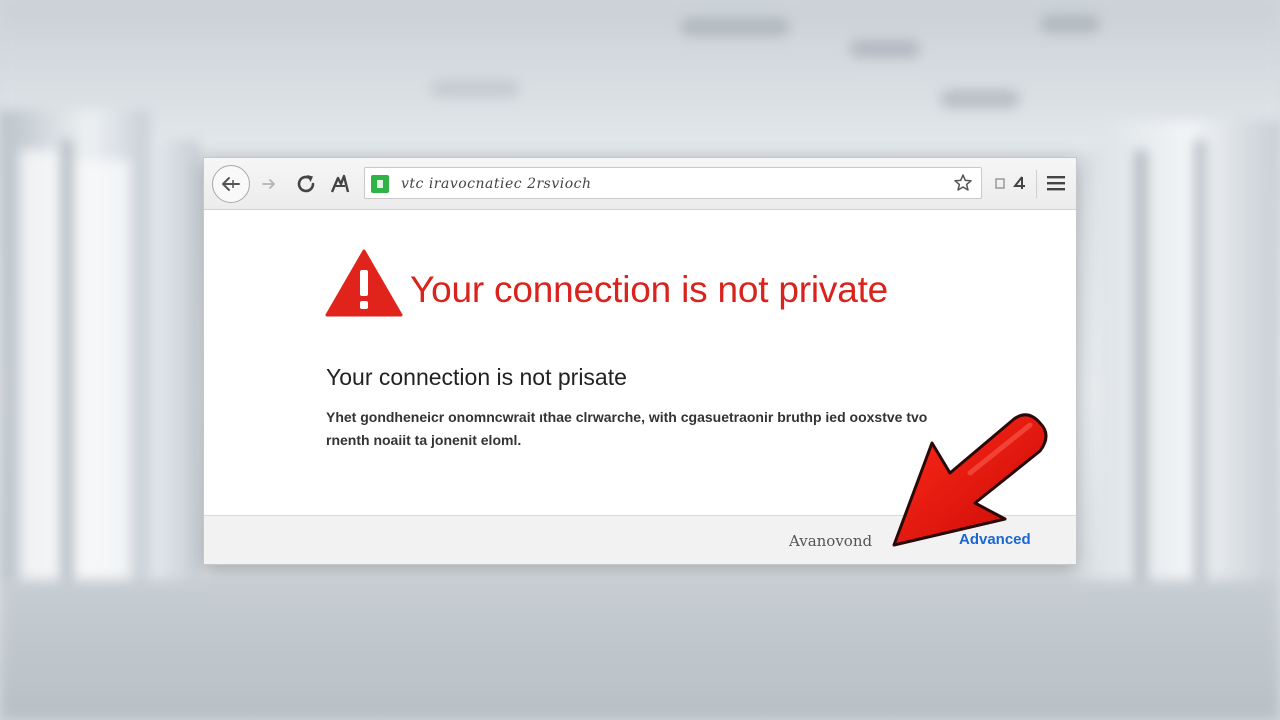 The height and width of the screenshot is (720, 1280). What do you see at coordinates (364, 283) in the screenshot?
I see `warning-triangle-icon` at bounding box center [364, 283].